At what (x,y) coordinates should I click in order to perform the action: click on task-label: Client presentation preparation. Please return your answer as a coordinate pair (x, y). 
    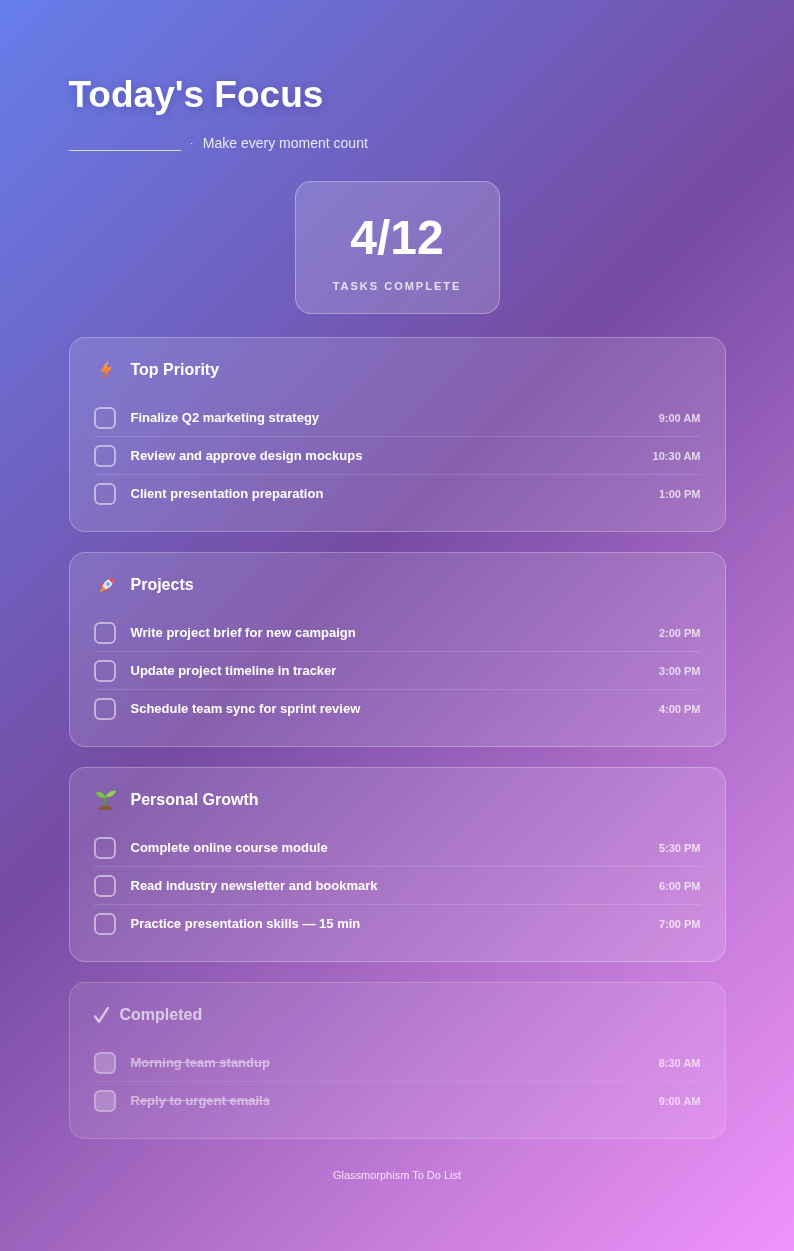
    Looking at the image, I should click on (227, 494).